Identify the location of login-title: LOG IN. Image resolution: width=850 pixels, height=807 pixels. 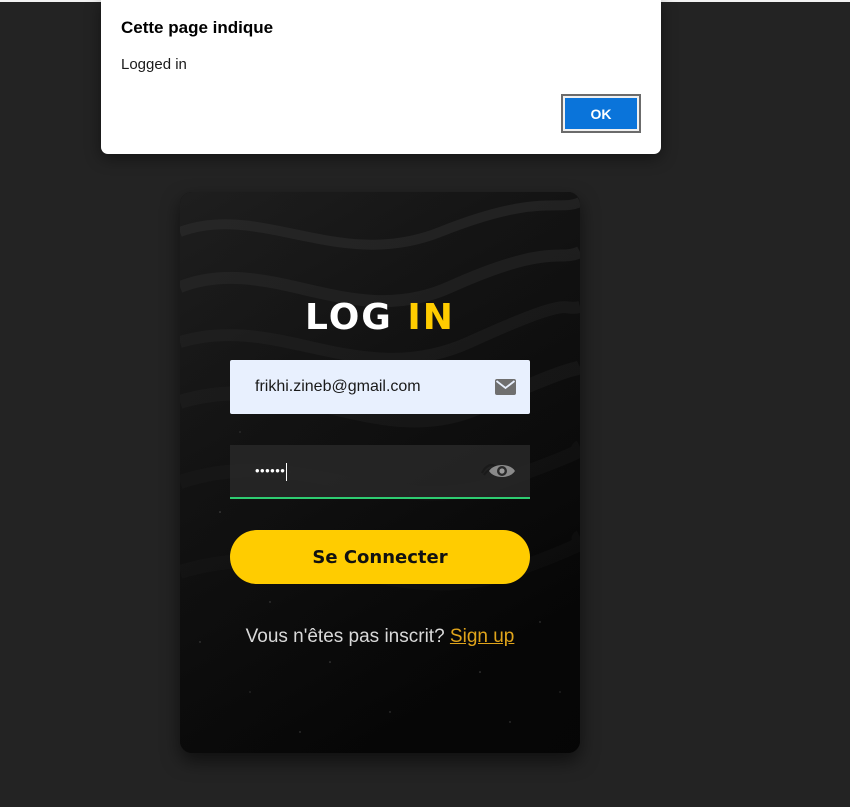
(380, 318).